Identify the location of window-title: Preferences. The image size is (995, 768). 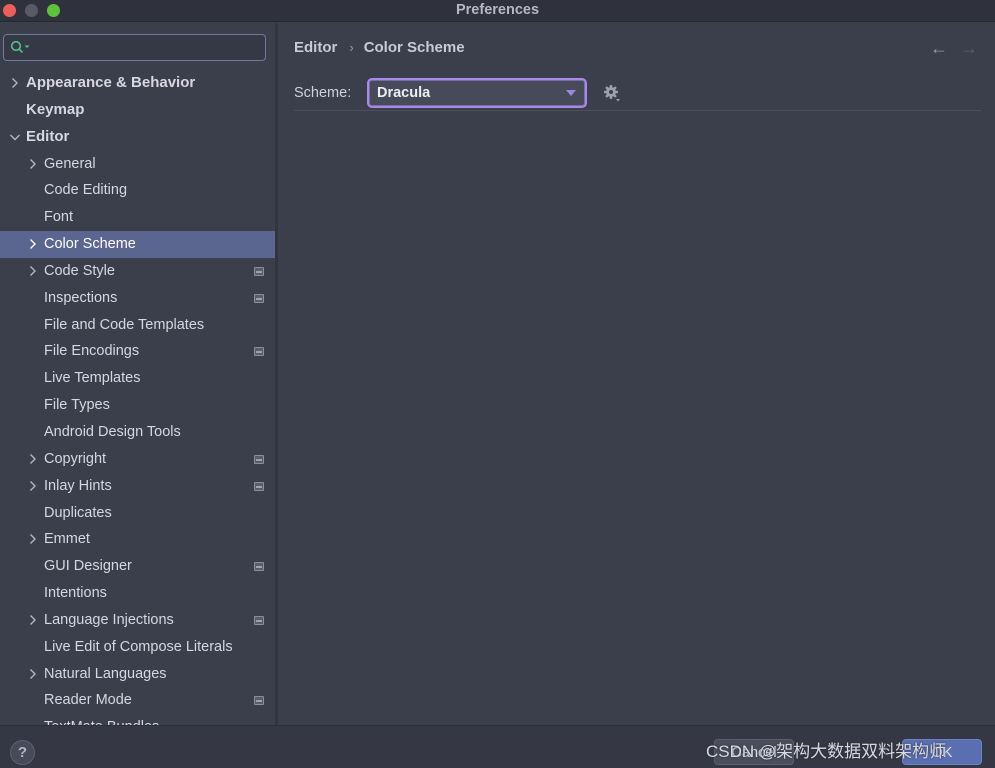
(497, 10).